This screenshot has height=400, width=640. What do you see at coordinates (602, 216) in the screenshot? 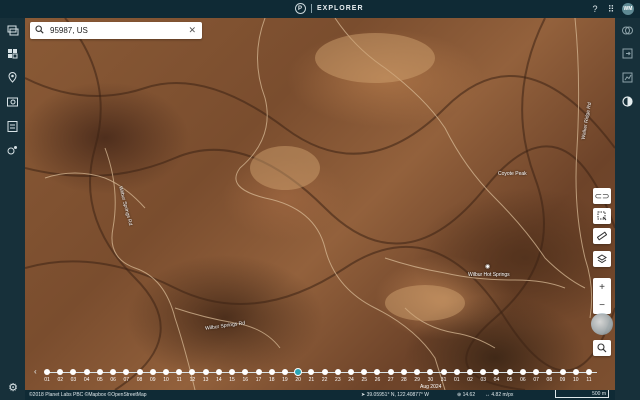
I see `draw-aoi-button` at bounding box center [602, 216].